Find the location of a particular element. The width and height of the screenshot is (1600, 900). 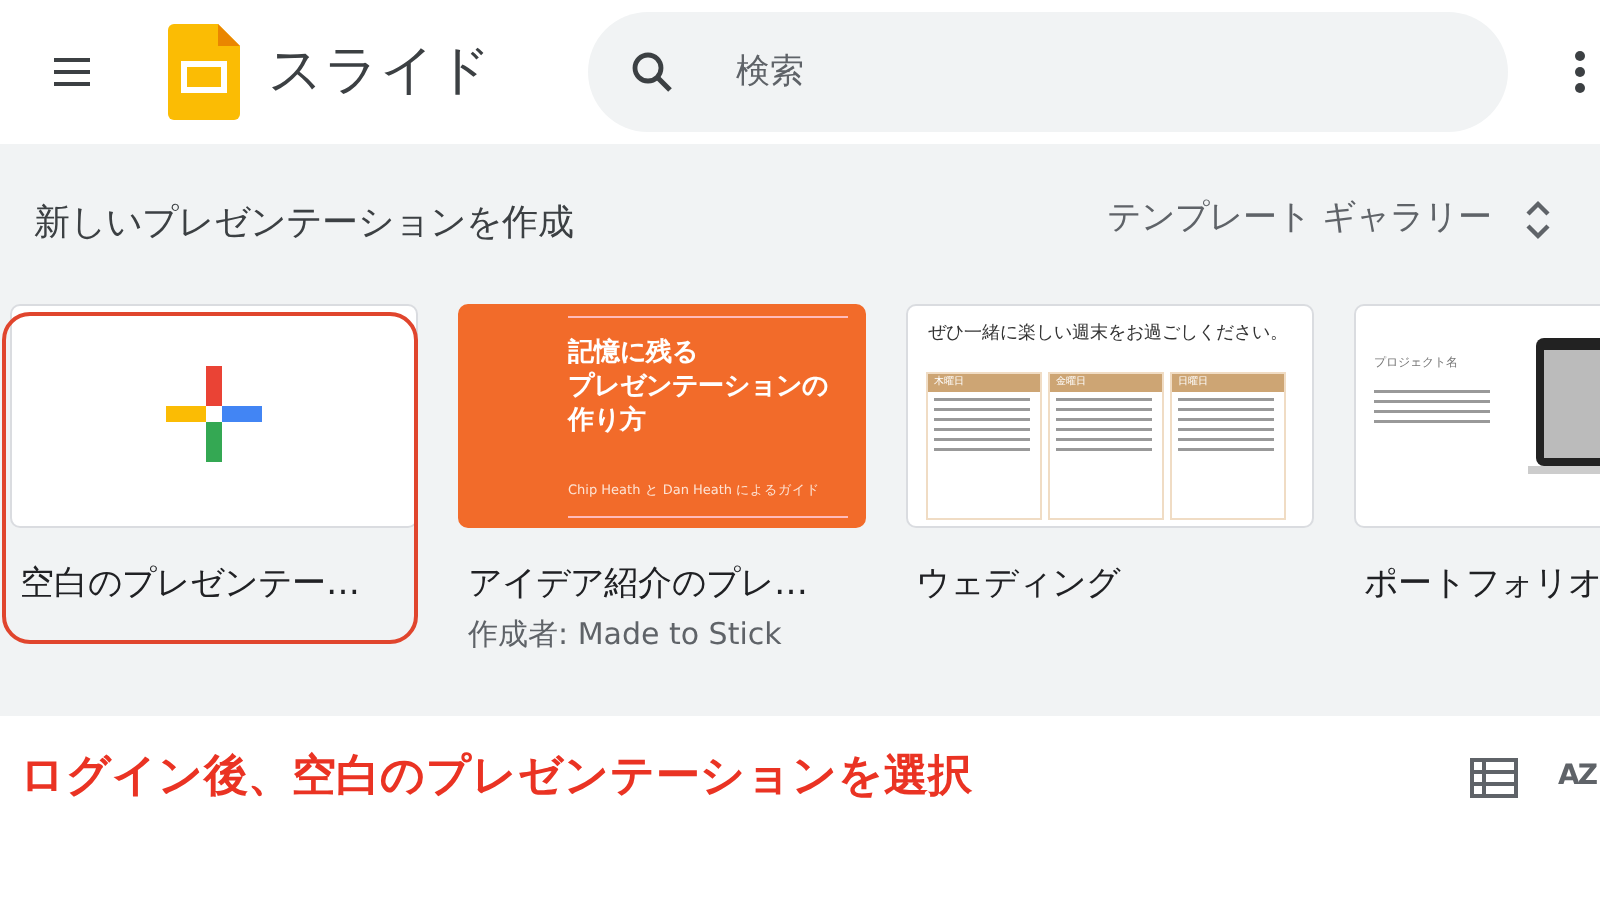

list-view-button is located at coordinates (1494, 776).